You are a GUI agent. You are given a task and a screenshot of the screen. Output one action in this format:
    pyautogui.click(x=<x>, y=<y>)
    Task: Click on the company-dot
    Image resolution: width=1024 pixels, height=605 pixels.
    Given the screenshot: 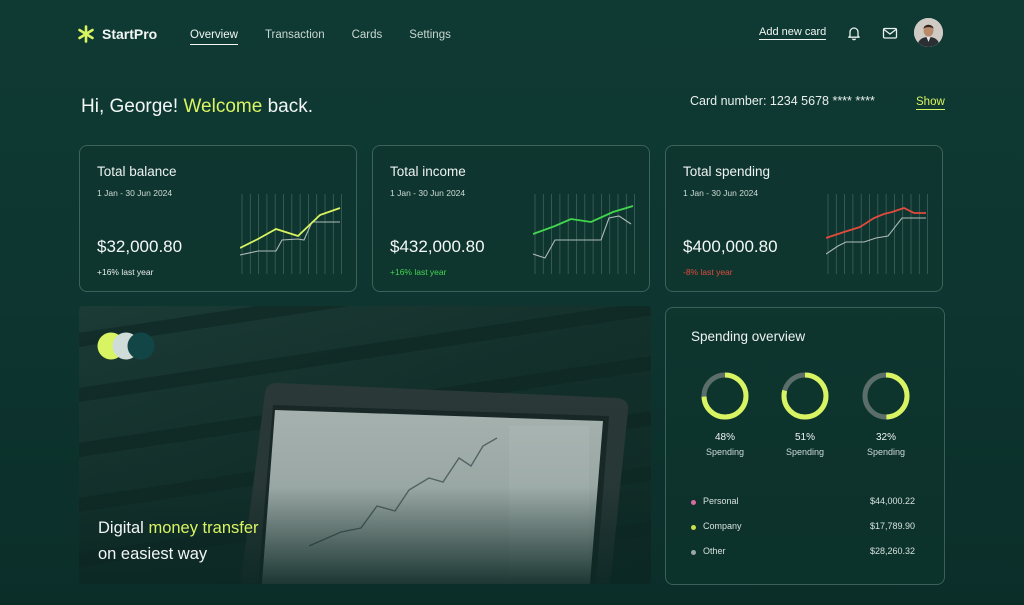 What is the action you would take?
    pyautogui.click(x=693, y=527)
    